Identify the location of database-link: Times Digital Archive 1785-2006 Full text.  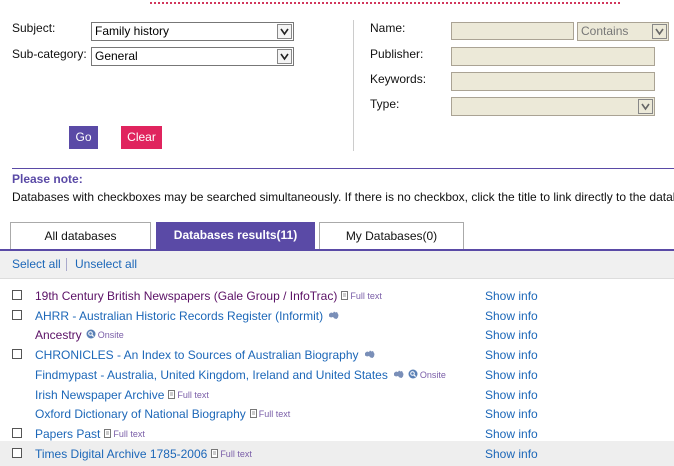
(143, 454).